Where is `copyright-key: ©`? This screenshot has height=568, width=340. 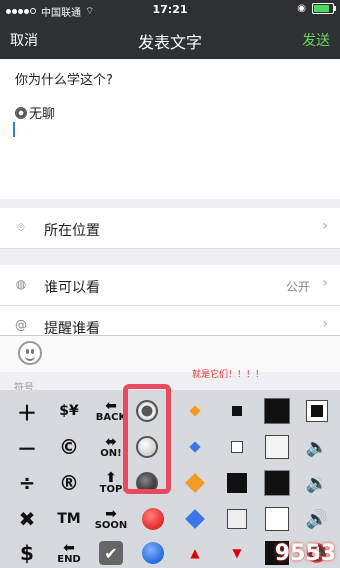 copyright-key: © is located at coordinates (69, 447).